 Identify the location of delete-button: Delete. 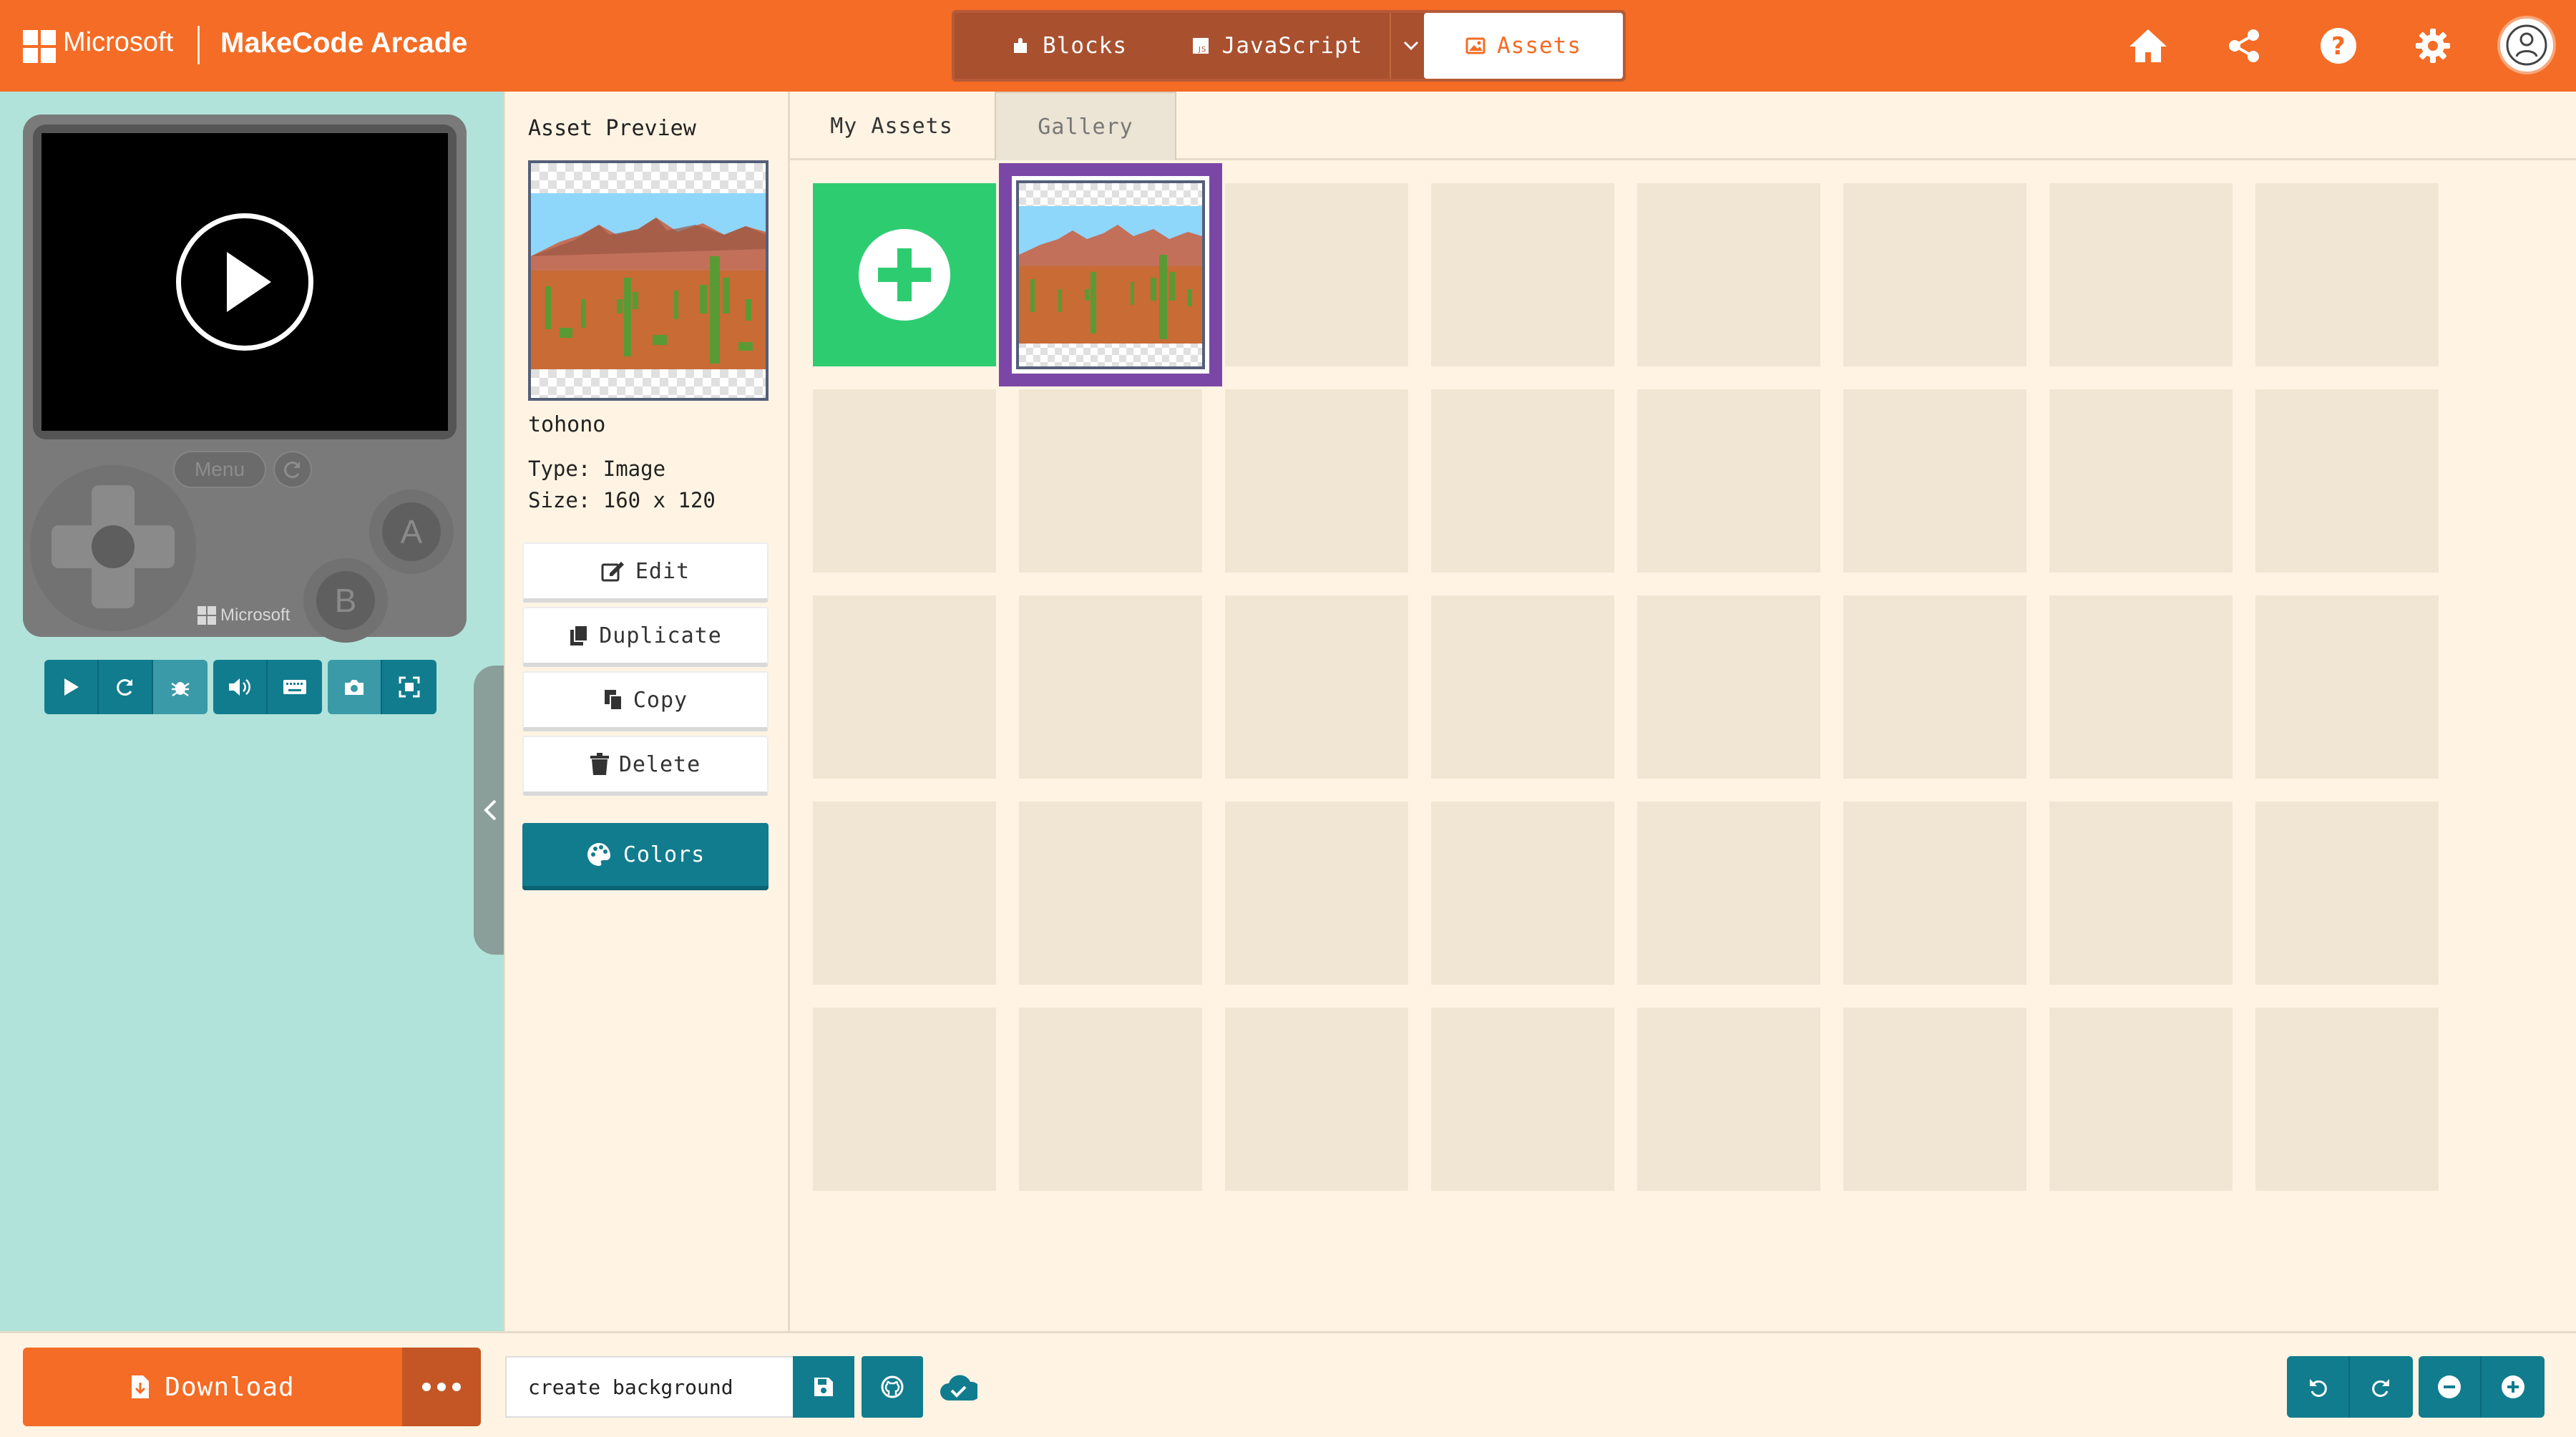
(645, 766).